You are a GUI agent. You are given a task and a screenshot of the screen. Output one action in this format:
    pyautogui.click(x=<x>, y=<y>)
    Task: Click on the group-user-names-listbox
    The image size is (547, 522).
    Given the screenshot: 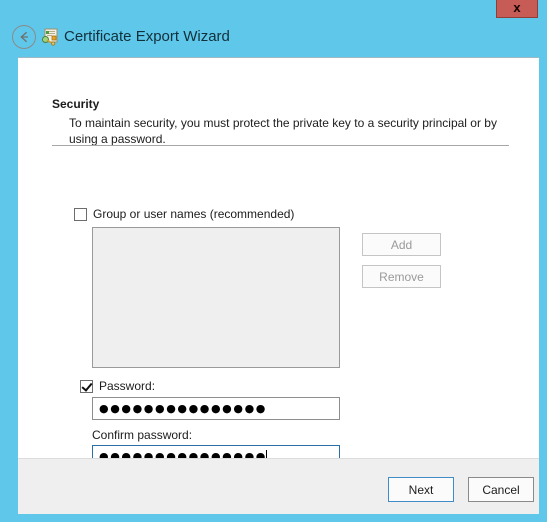 What is the action you would take?
    pyautogui.click(x=216, y=297)
    